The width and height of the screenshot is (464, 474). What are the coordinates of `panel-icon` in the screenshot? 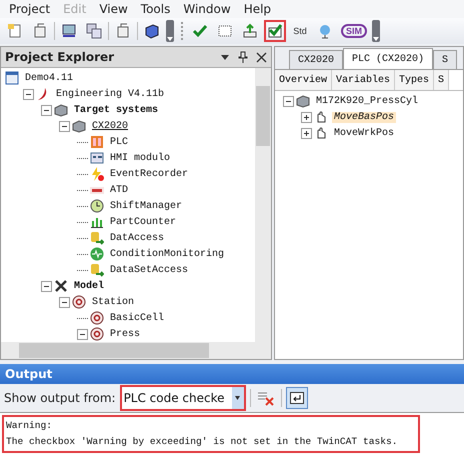 It's located at (97, 158).